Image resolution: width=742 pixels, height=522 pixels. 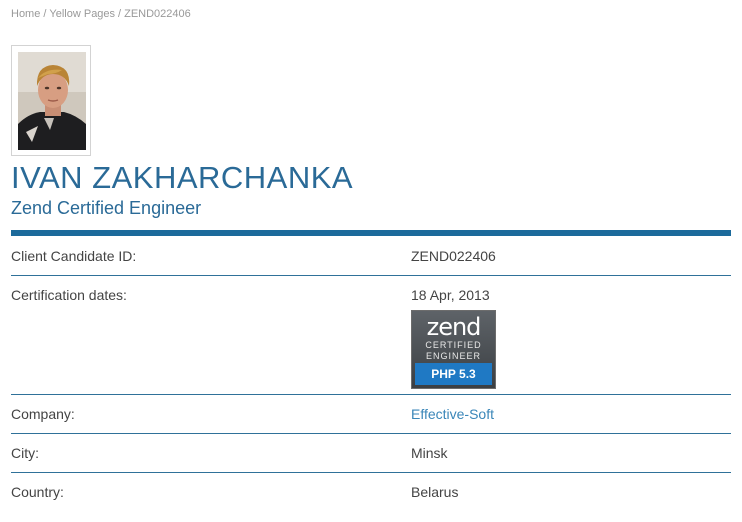 What do you see at coordinates (435, 492) in the screenshot?
I see `country-value: Belarus` at bounding box center [435, 492].